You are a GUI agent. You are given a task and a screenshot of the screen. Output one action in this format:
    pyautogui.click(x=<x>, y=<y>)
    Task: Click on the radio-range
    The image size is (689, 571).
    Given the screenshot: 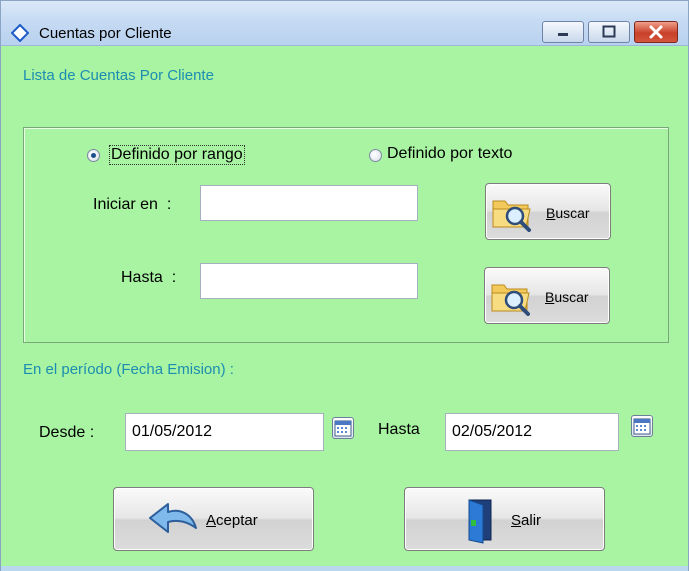 What is the action you would take?
    pyautogui.click(x=93, y=155)
    